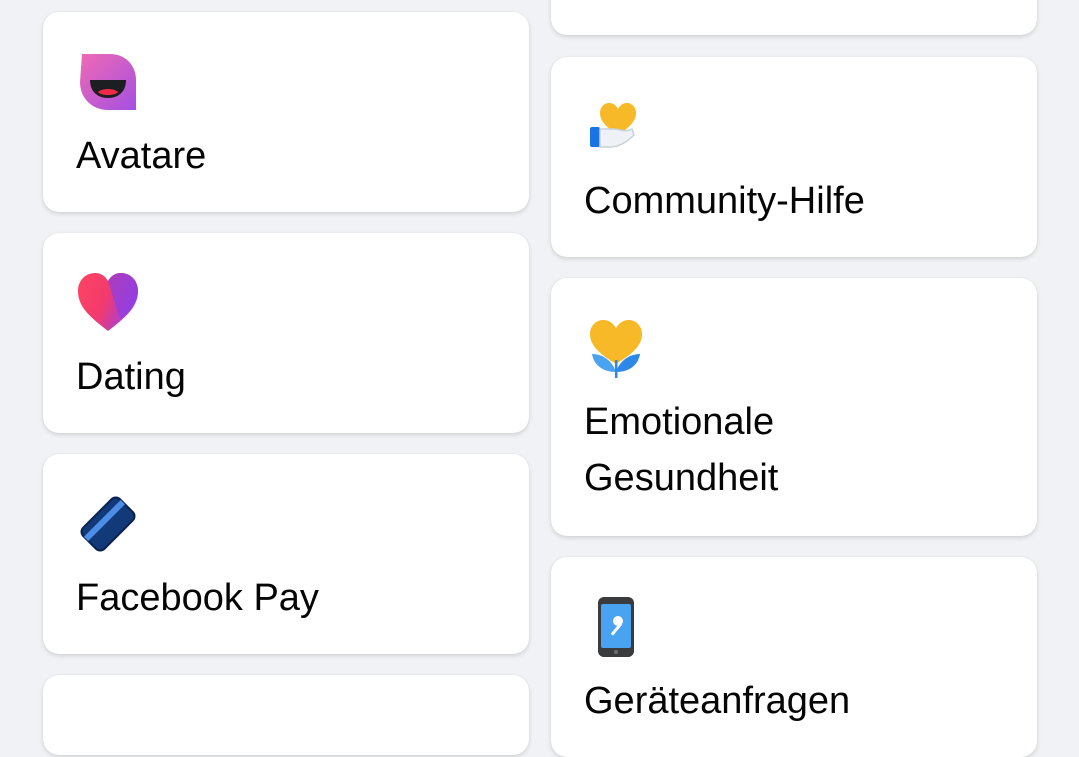 Image resolution: width=1079 pixels, height=757 pixels. I want to click on card-label: Dating, so click(131, 377).